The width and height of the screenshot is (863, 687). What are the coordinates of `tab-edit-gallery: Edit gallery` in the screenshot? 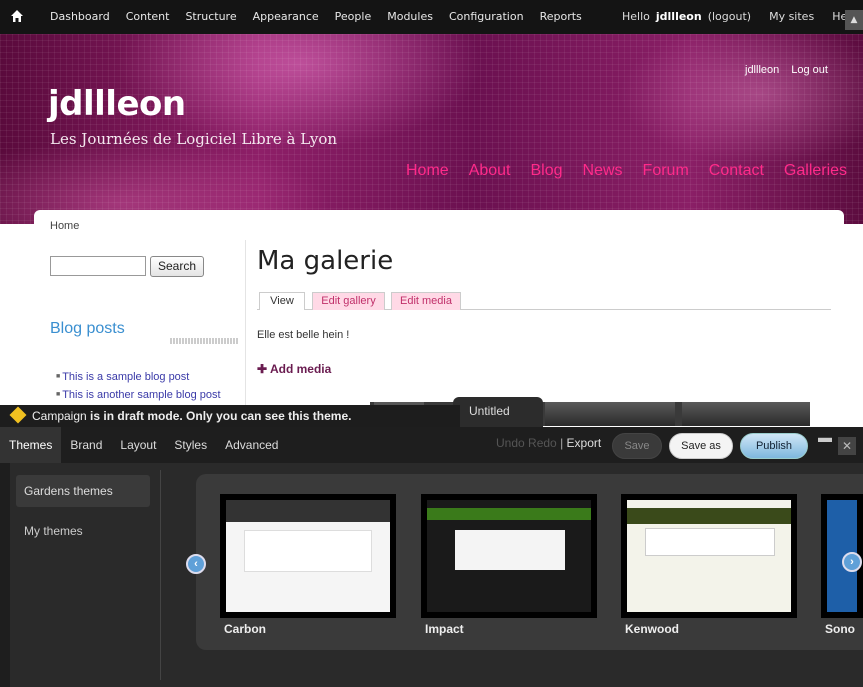 It's located at (348, 301).